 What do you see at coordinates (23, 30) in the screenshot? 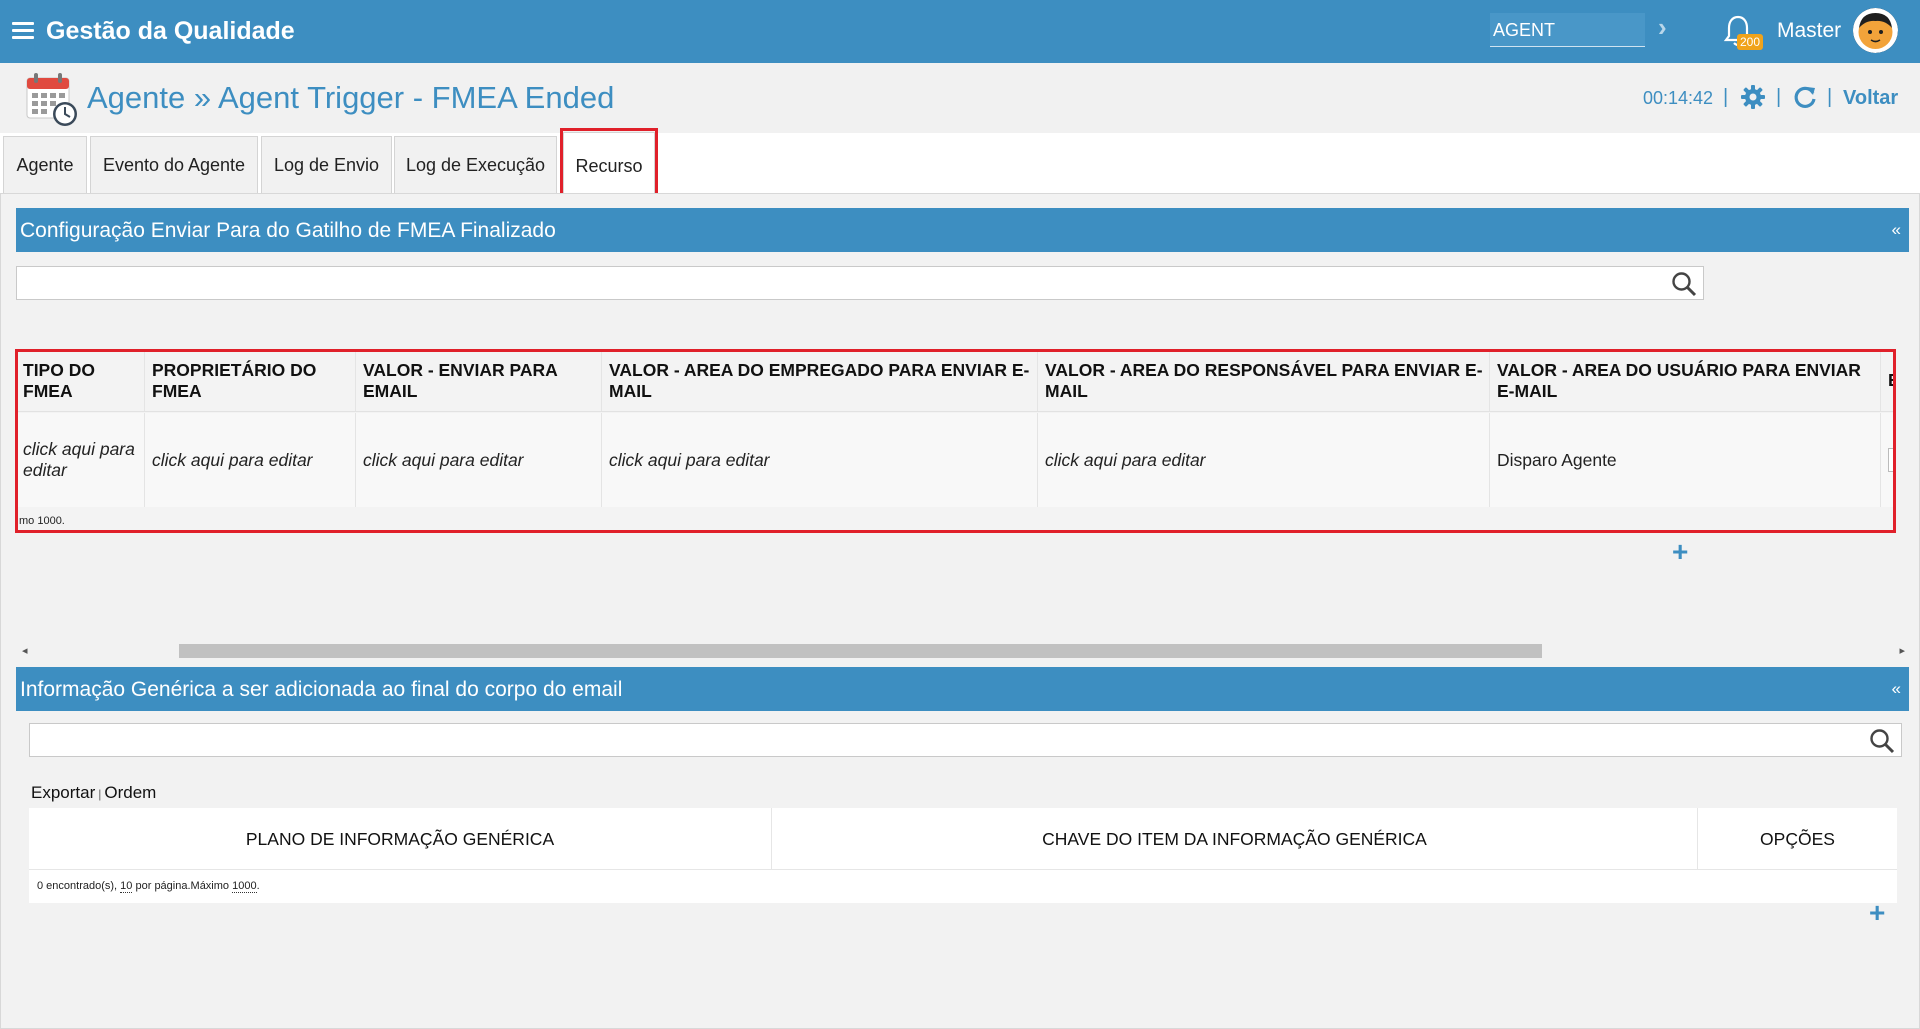
I see `menu-icon` at bounding box center [23, 30].